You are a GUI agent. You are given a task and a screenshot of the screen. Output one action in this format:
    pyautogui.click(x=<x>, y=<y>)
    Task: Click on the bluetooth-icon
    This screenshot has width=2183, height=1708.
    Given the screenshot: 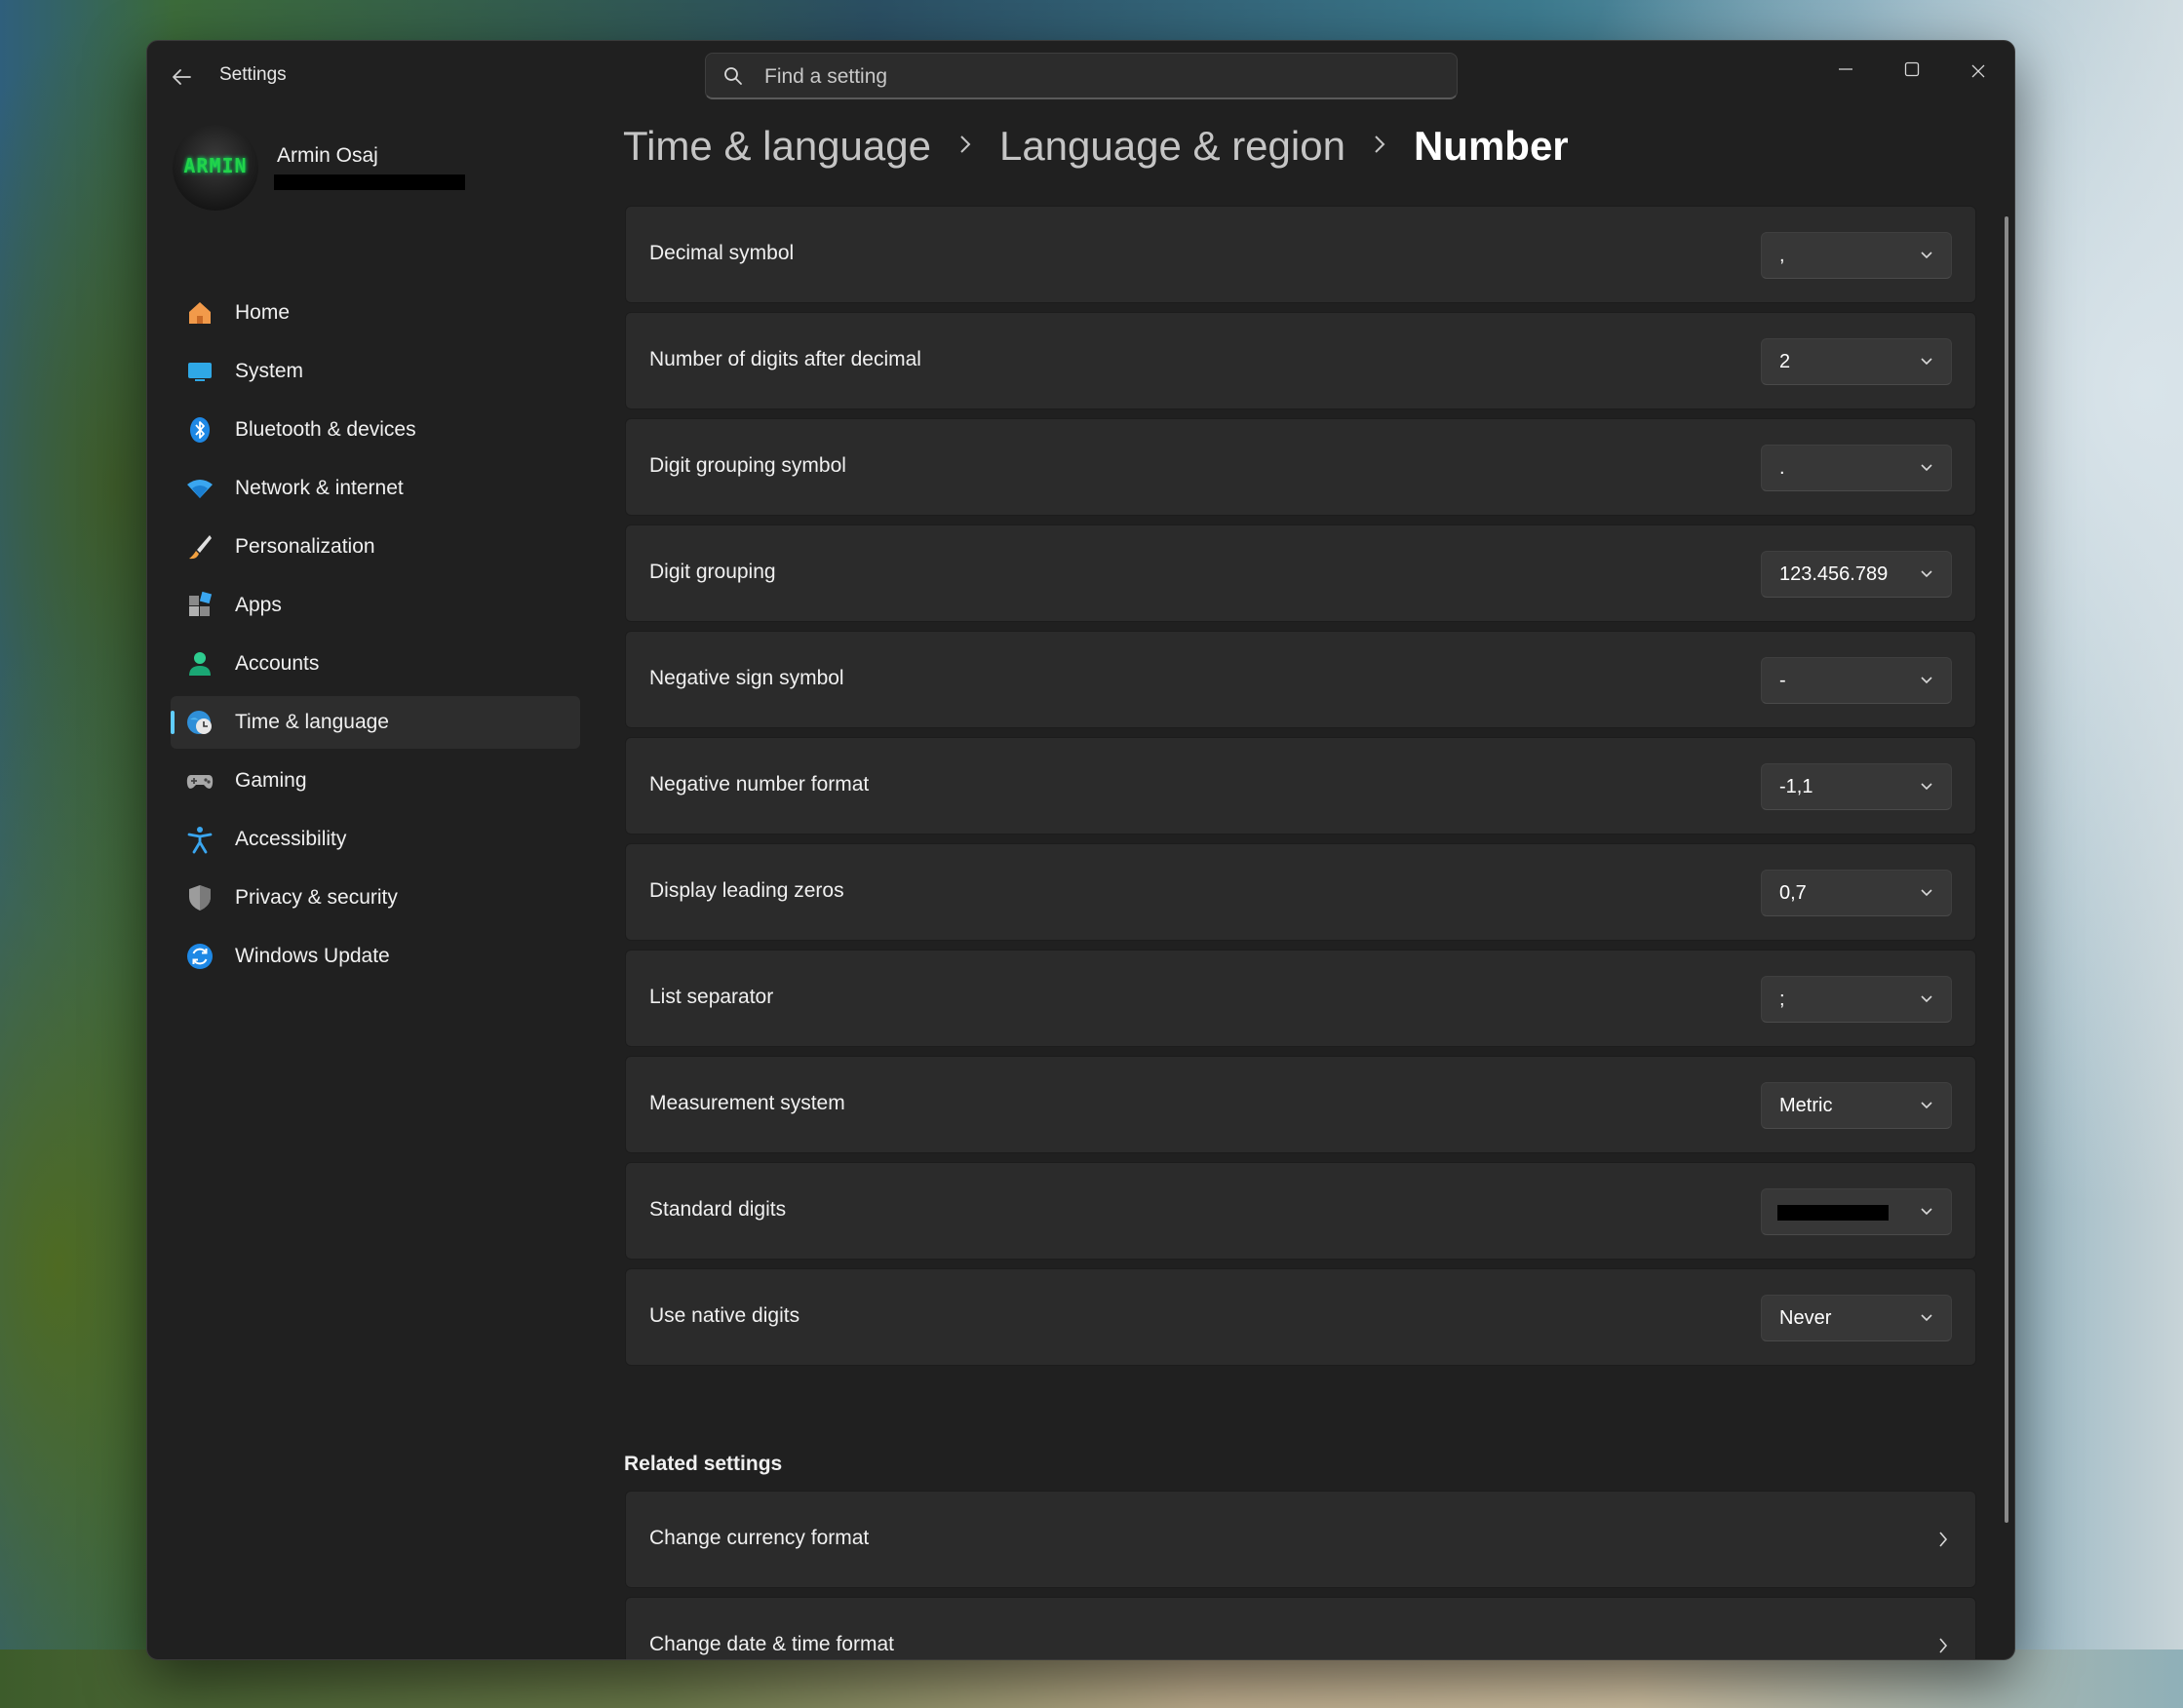 What is the action you would take?
    pyautogui.click(x=199, y=430)
    